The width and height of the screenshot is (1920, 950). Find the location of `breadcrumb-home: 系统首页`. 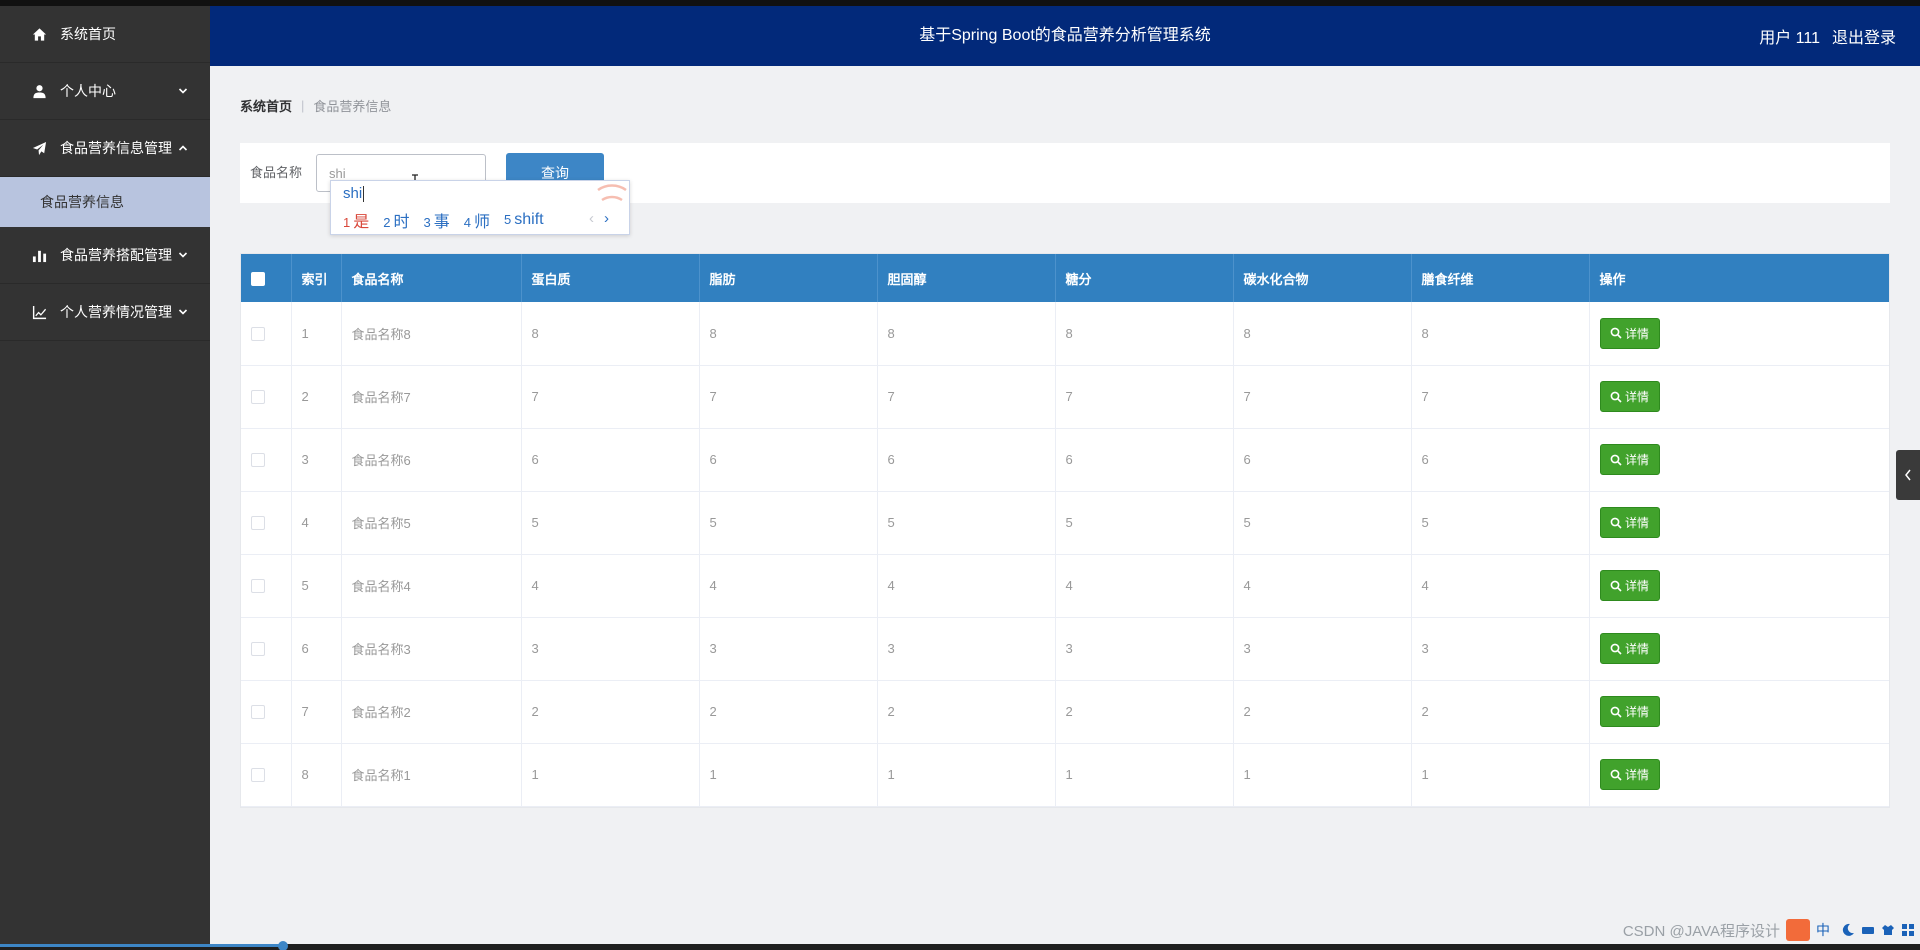

breadcrumb-home: 系统首页 is located at coordinates (266, 105).